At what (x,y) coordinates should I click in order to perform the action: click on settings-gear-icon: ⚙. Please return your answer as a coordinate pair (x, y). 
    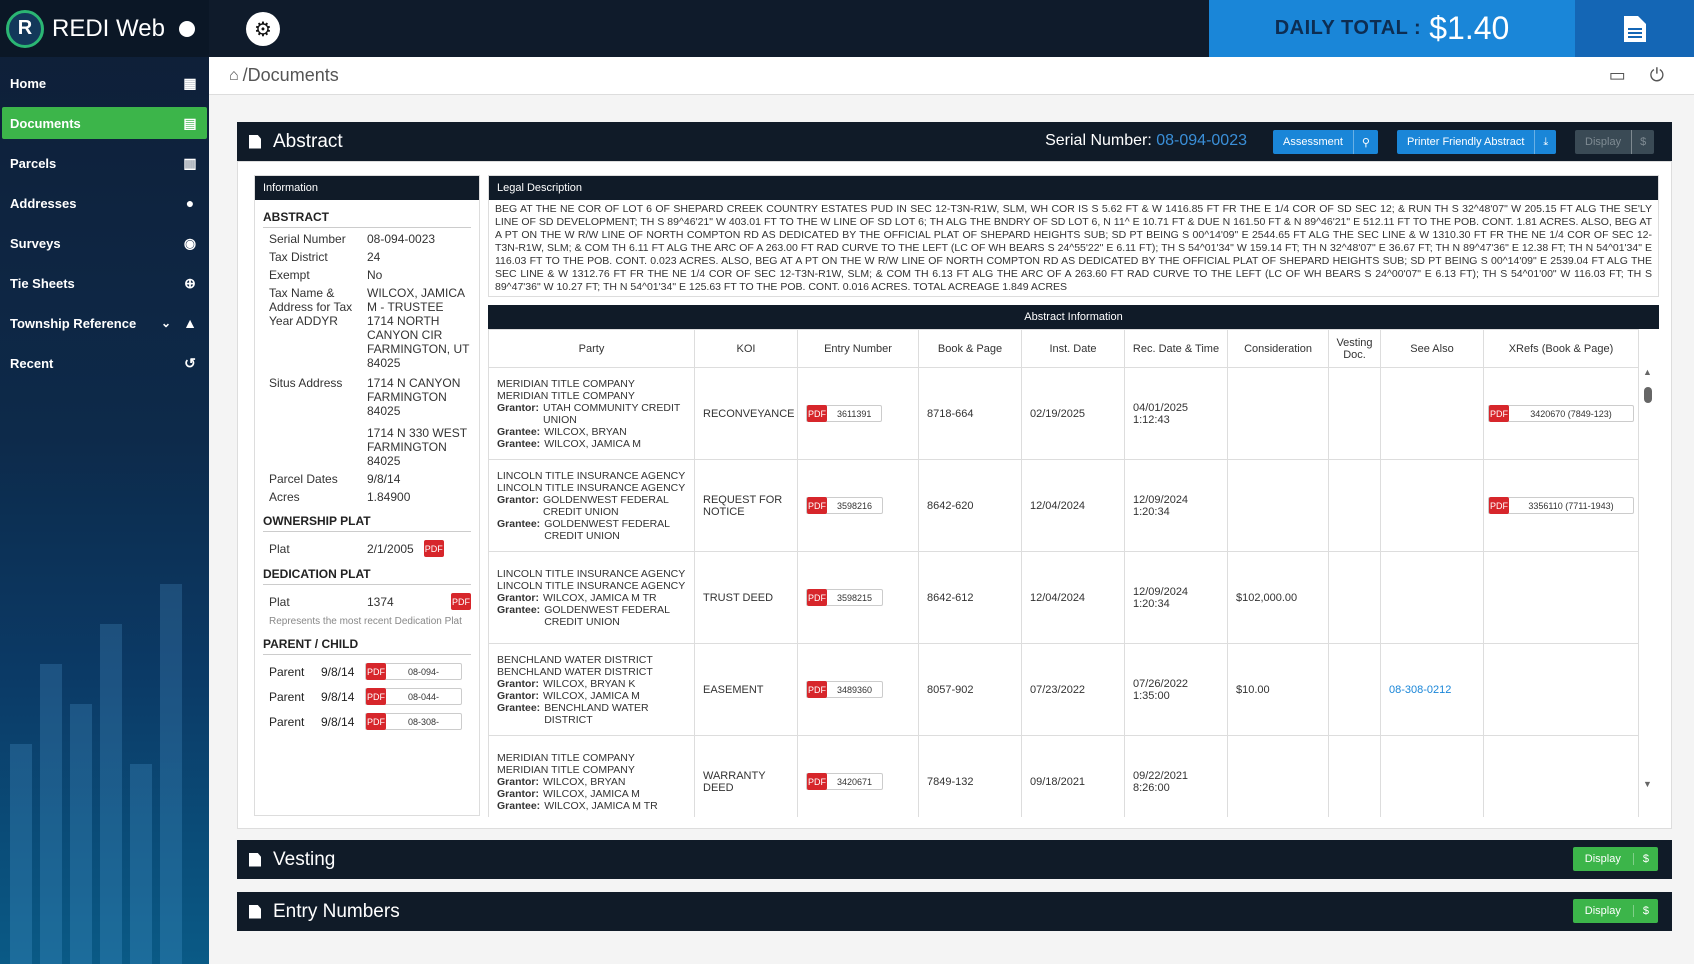
    Looking at the image, I should click on (263, 29).